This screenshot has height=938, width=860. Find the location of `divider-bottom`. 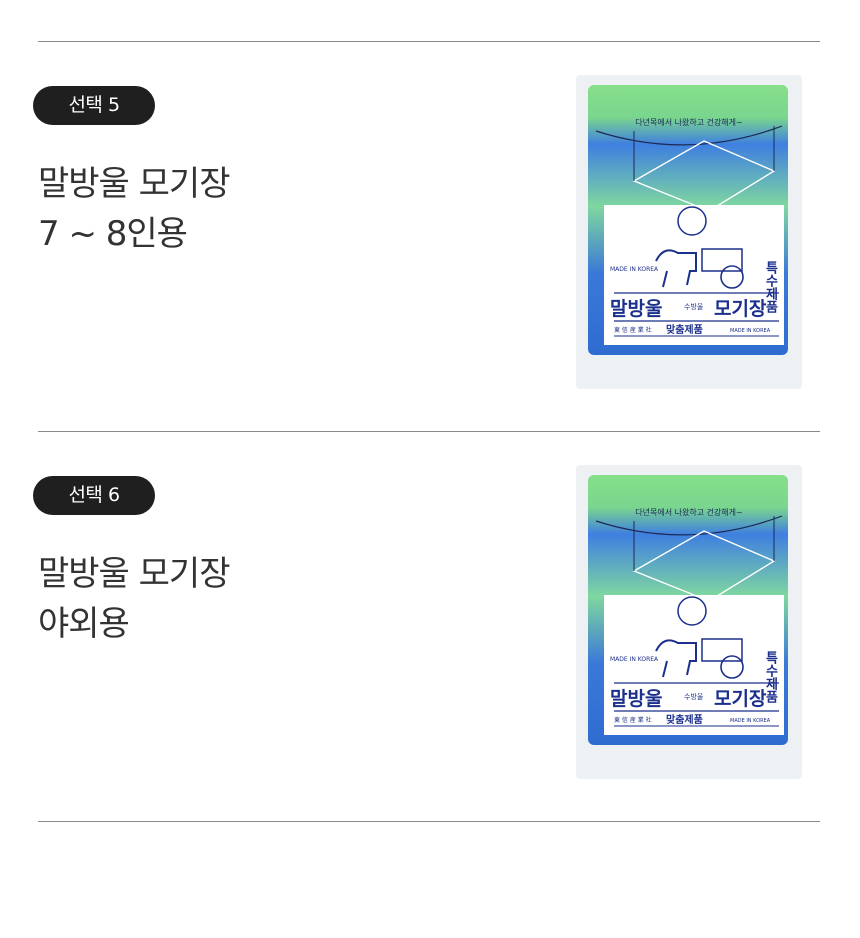

divider-bottom is located at coordinates (429, 821).